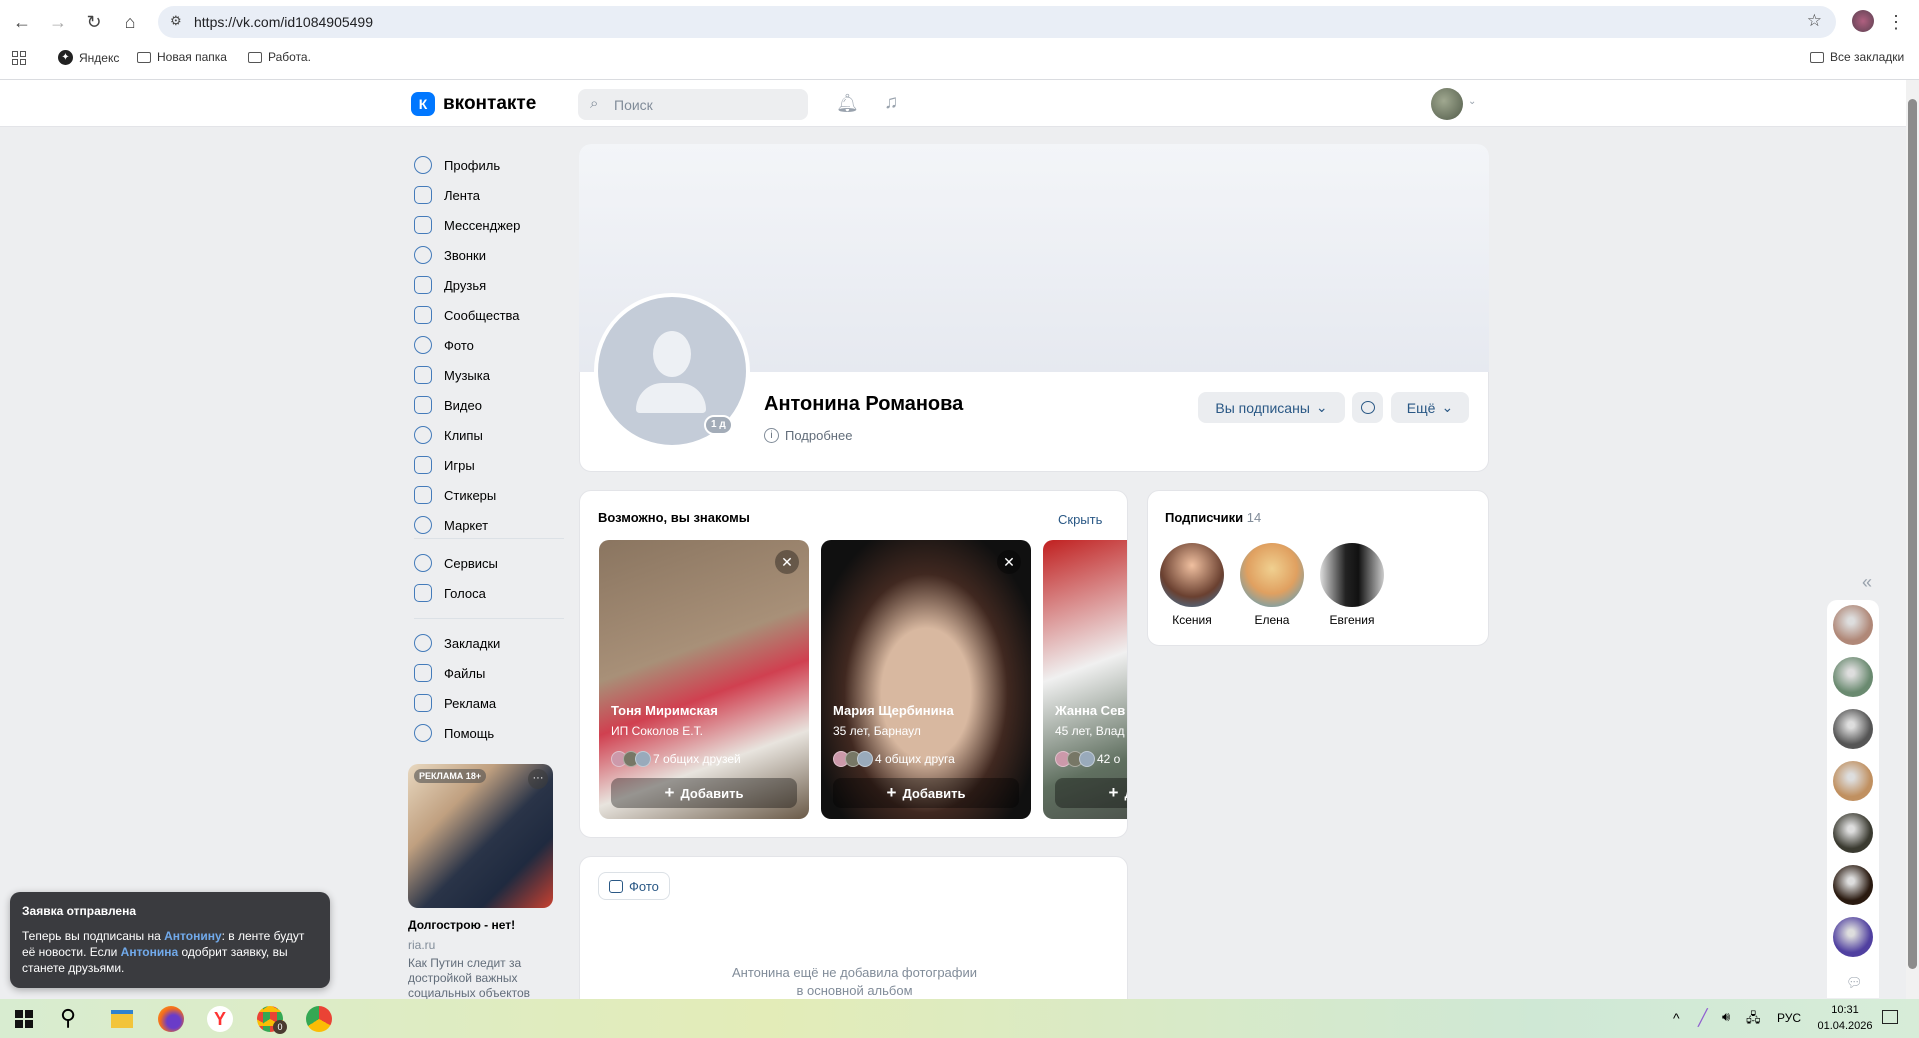 This screenshot has width=1919, height=1038. Describe the element at coordinates (283, 22) in the screenshot. I see `url-text: https://vk.com/id1084905499` at that location.